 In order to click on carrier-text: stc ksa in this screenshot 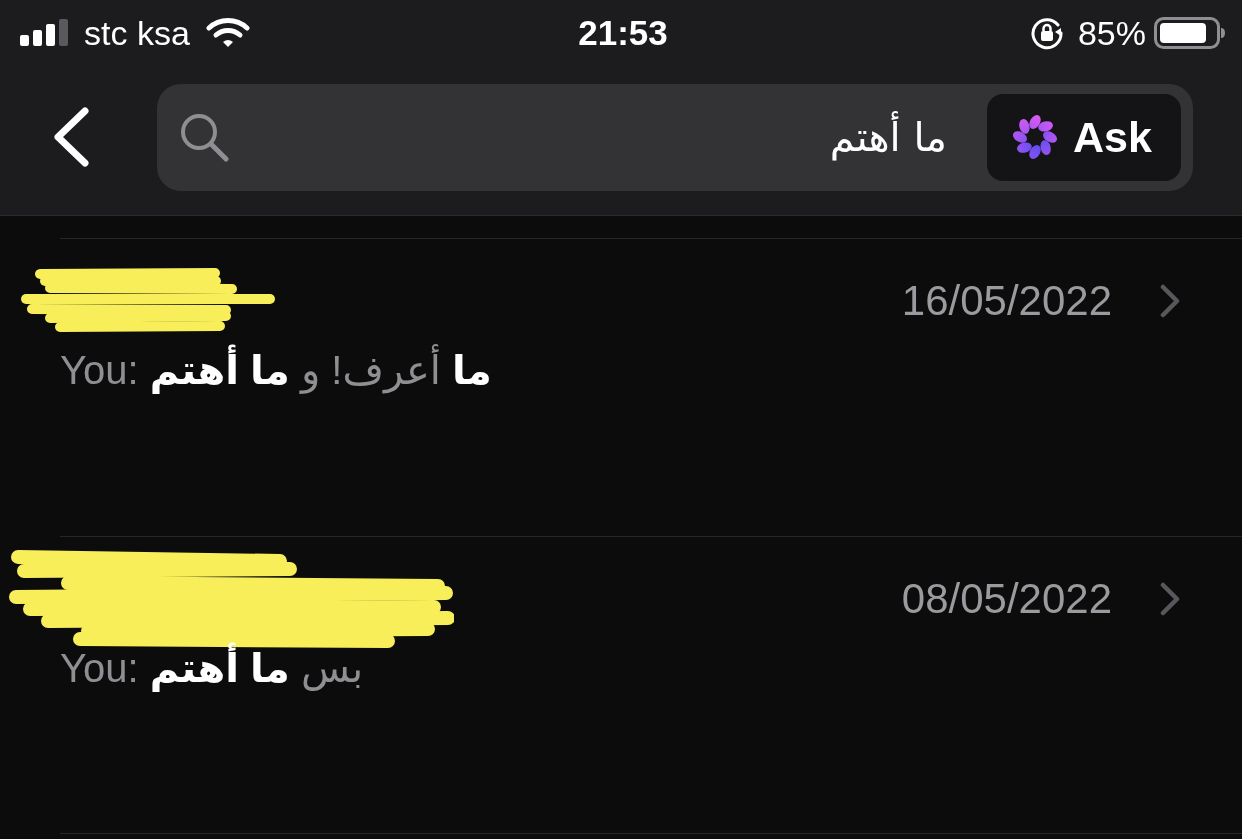, I will do `click(137, 32)`.